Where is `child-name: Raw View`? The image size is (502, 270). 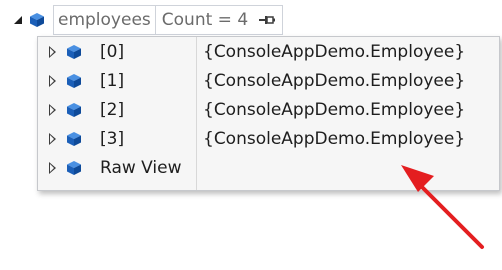
child-name: Raw View is located at coordinates (141, 168).